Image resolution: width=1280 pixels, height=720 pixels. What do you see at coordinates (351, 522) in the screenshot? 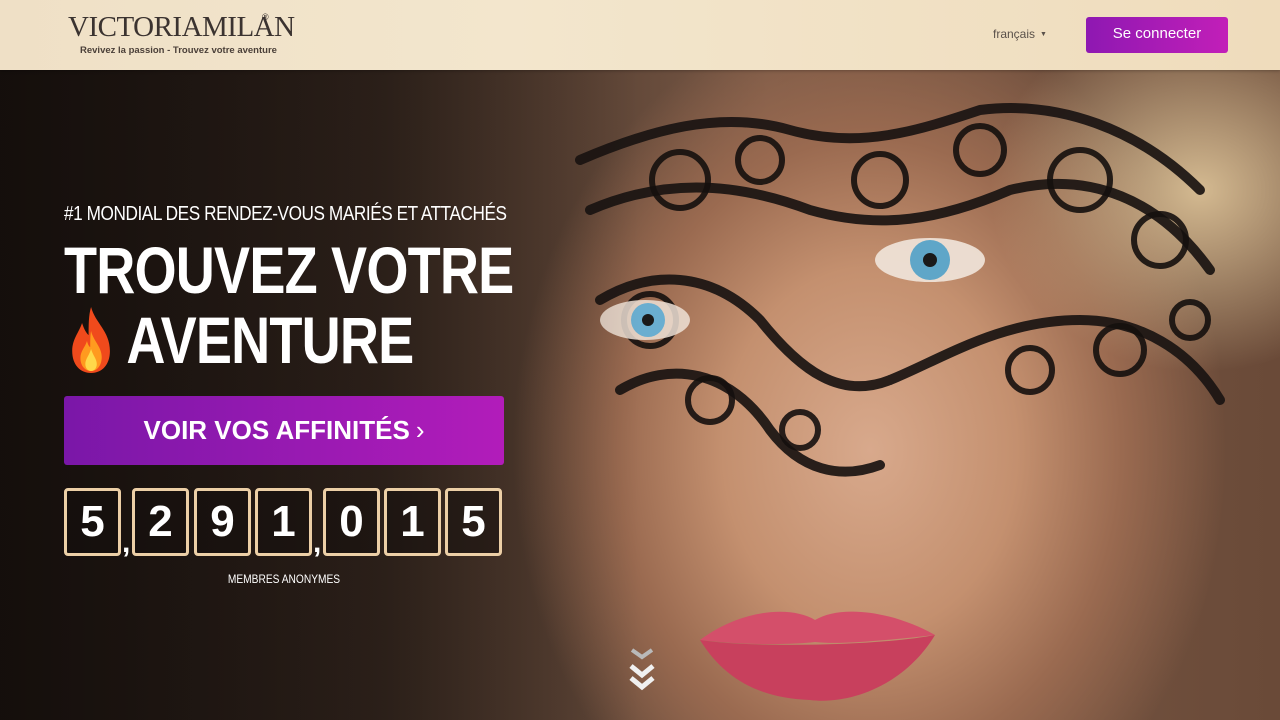
I see `counter-digit: 0` at bounding box center [351, 522].